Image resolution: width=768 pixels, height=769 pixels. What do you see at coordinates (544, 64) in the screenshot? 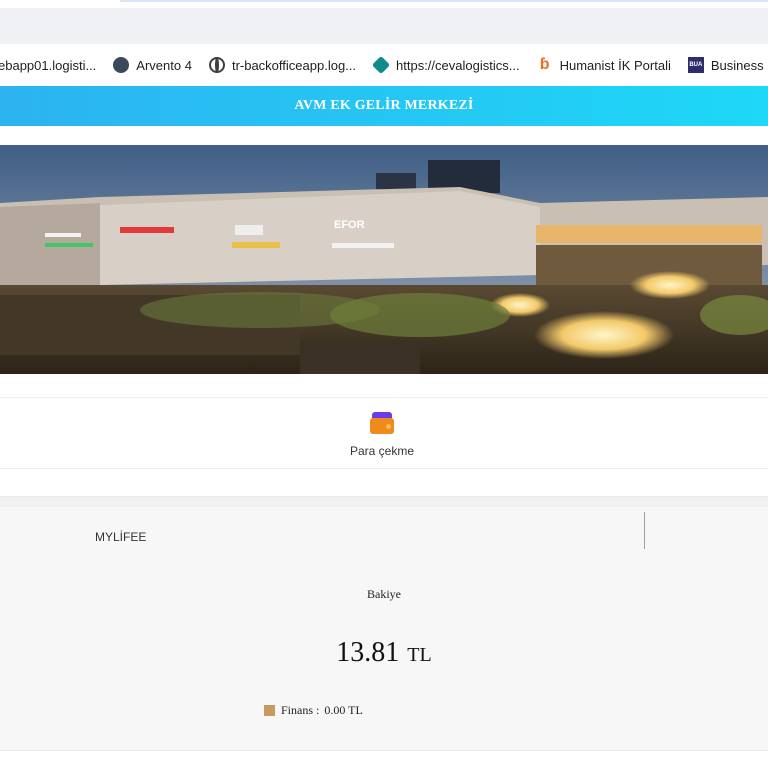
I see `humanist-icon: ɓ` at bounding box center [544, 64].